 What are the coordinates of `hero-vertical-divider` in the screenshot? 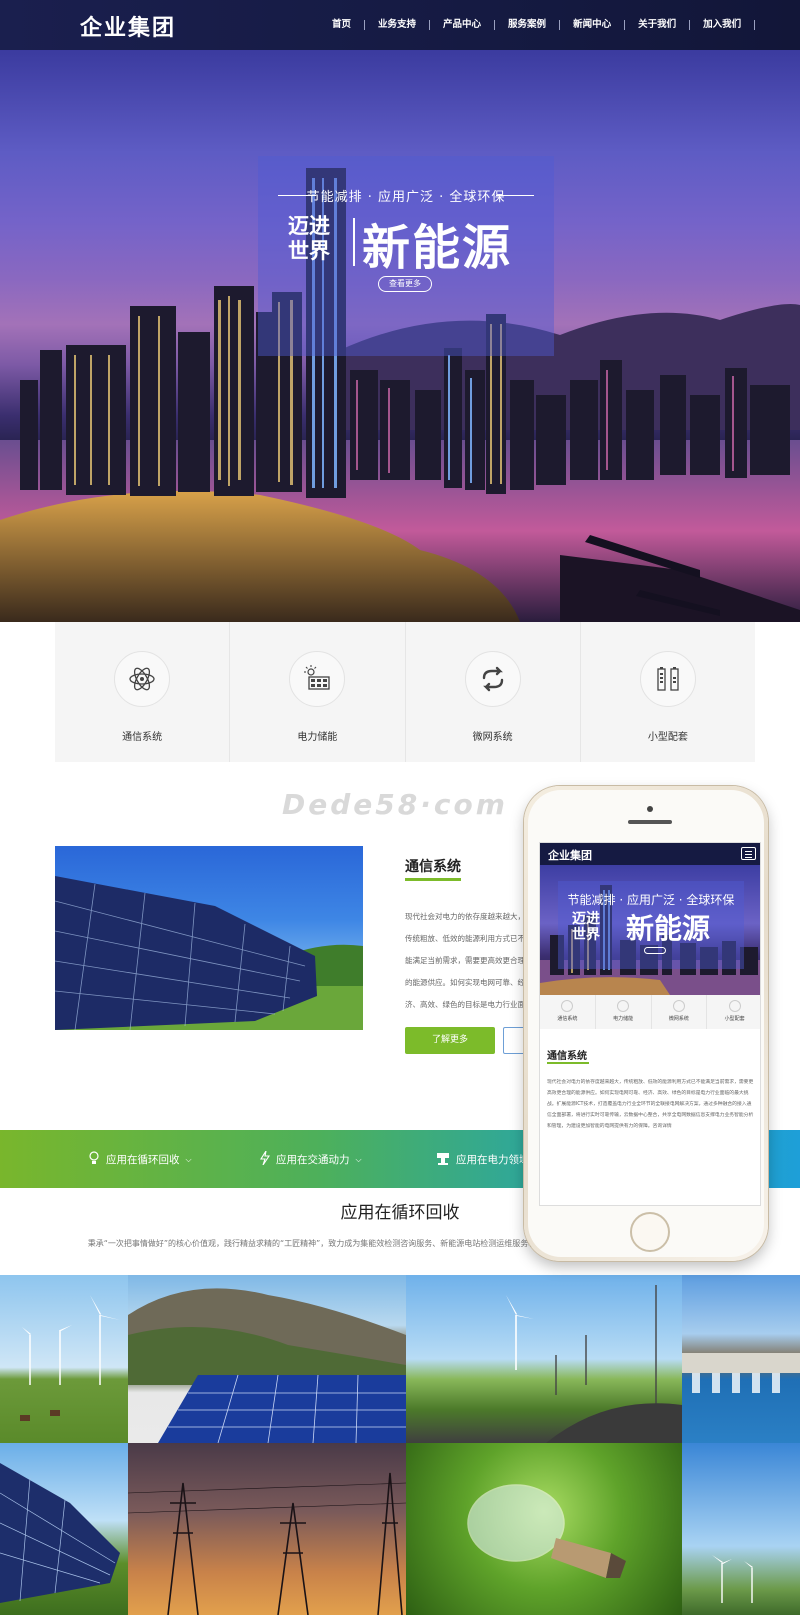 It's located at (354, 242).